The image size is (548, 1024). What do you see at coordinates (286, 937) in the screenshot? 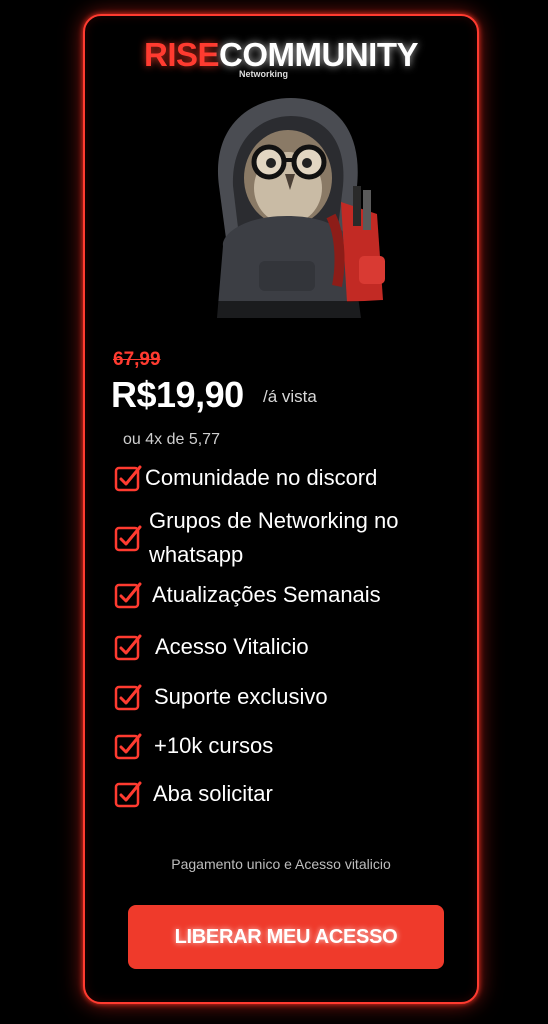
I see `unlock-access-button: LIBERAR MEU ACESSO` at bounding box center [286, 937].